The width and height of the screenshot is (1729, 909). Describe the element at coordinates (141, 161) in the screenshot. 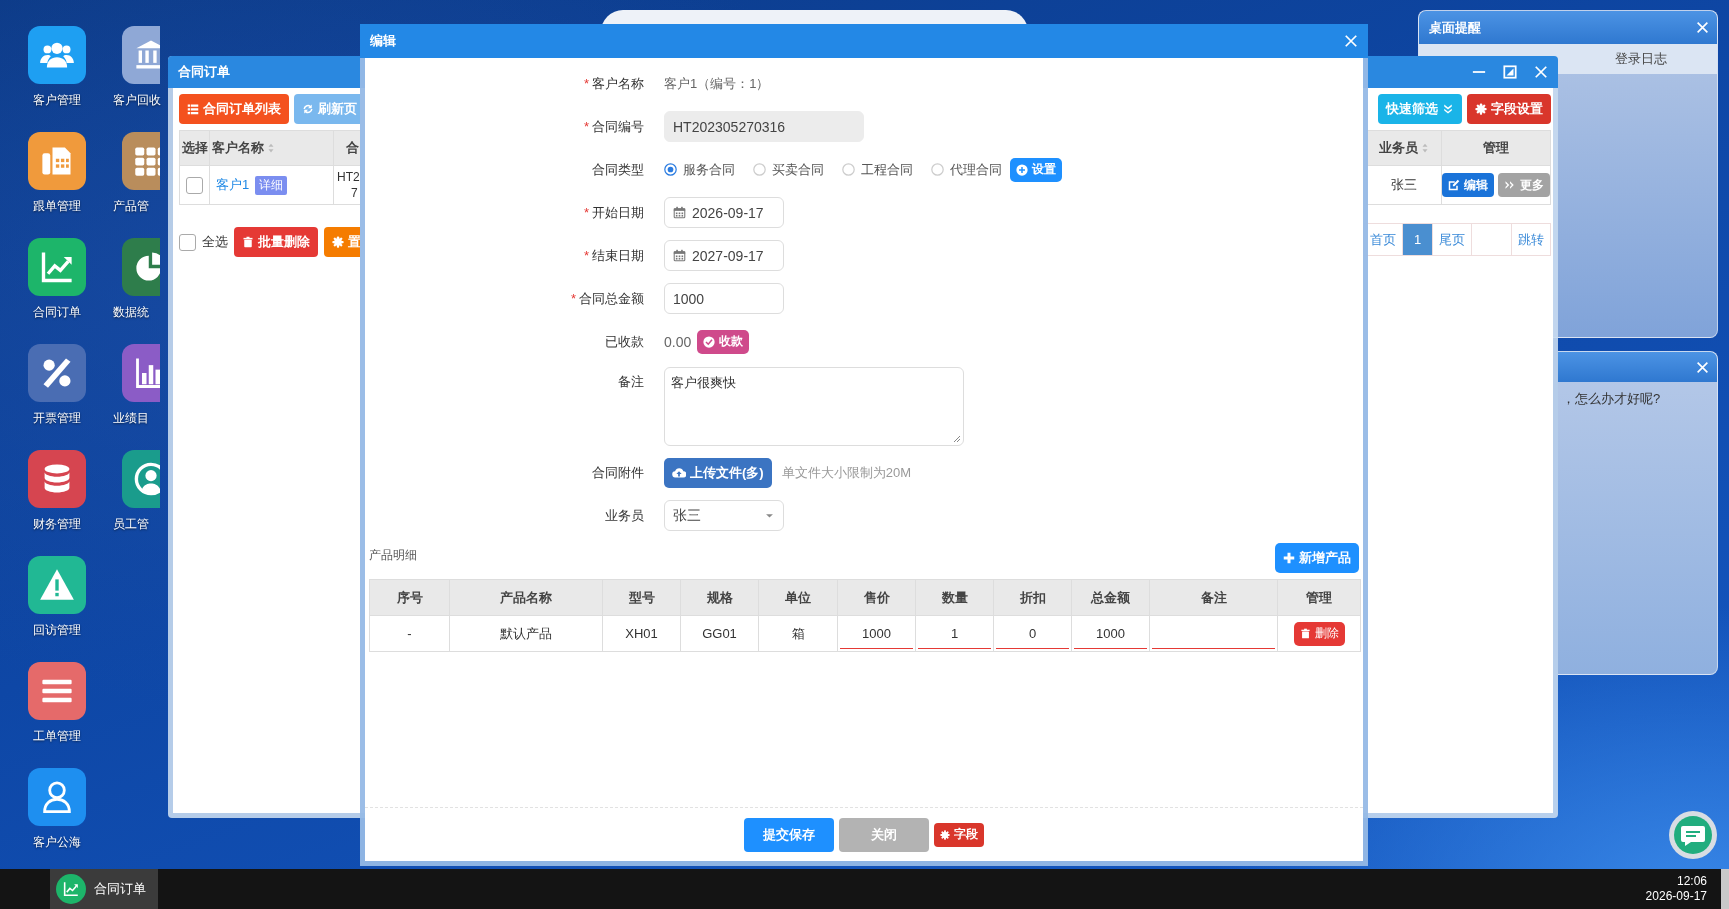

I see `grid-icon` at that location.